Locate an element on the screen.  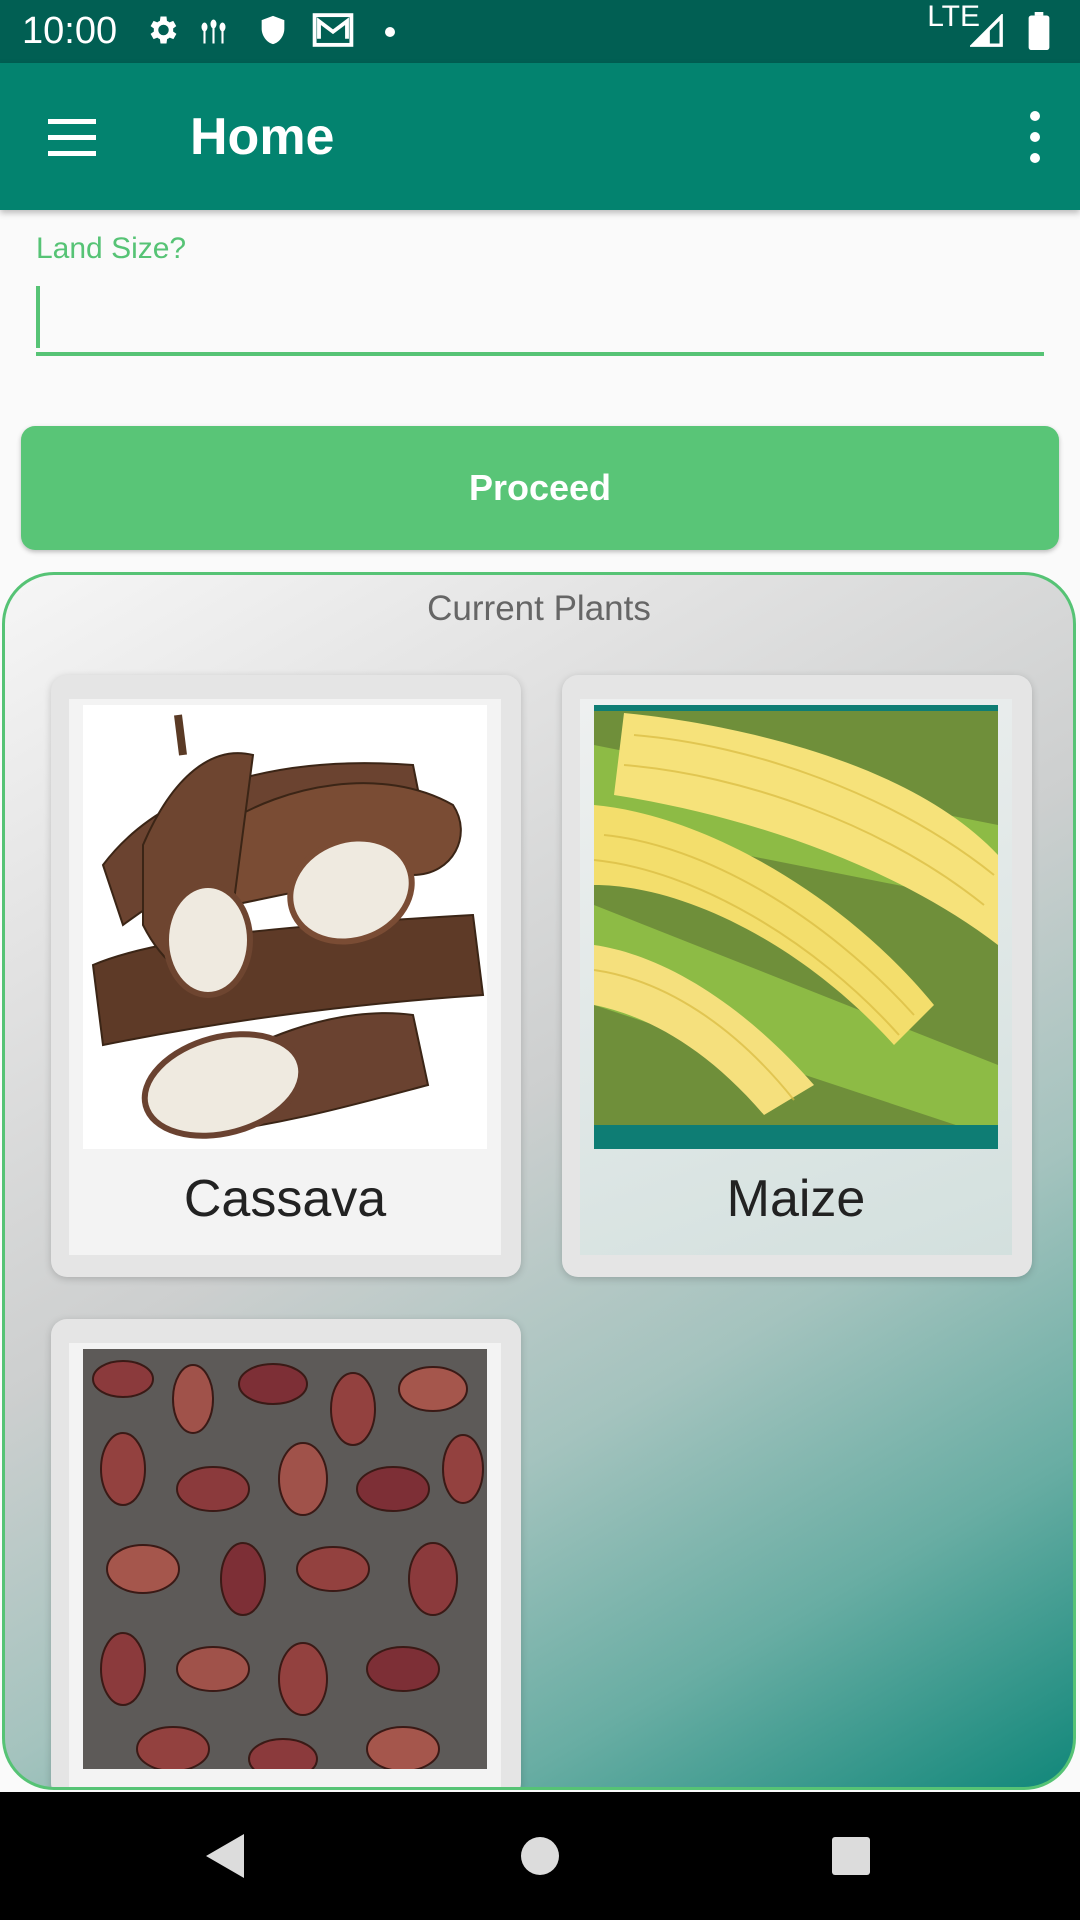
status-right is located at coordinates (1015, 32).